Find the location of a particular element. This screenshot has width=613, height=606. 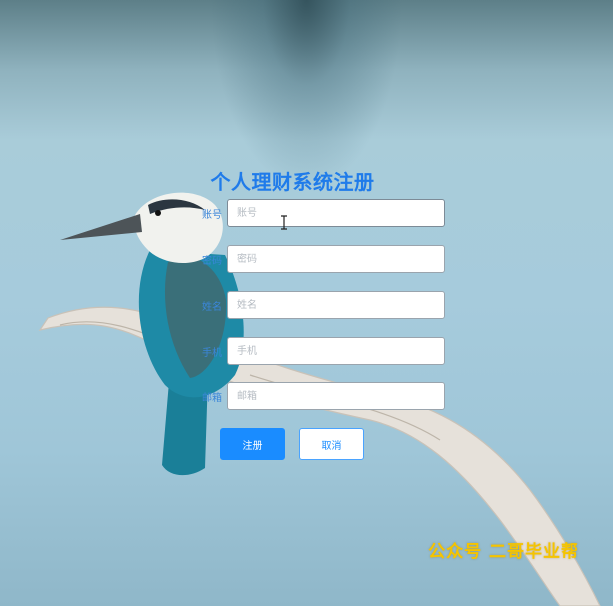

account-row: 账号 is located at coordinates (320, 214).